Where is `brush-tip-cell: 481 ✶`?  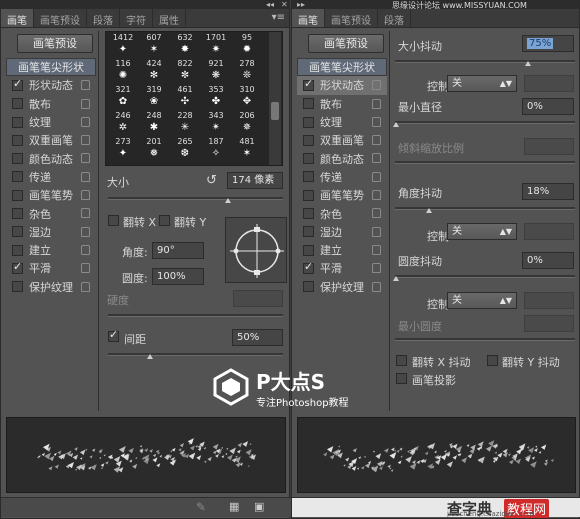 brush-tip-cell: 481 ✶ is located at coordinates (247, 151).